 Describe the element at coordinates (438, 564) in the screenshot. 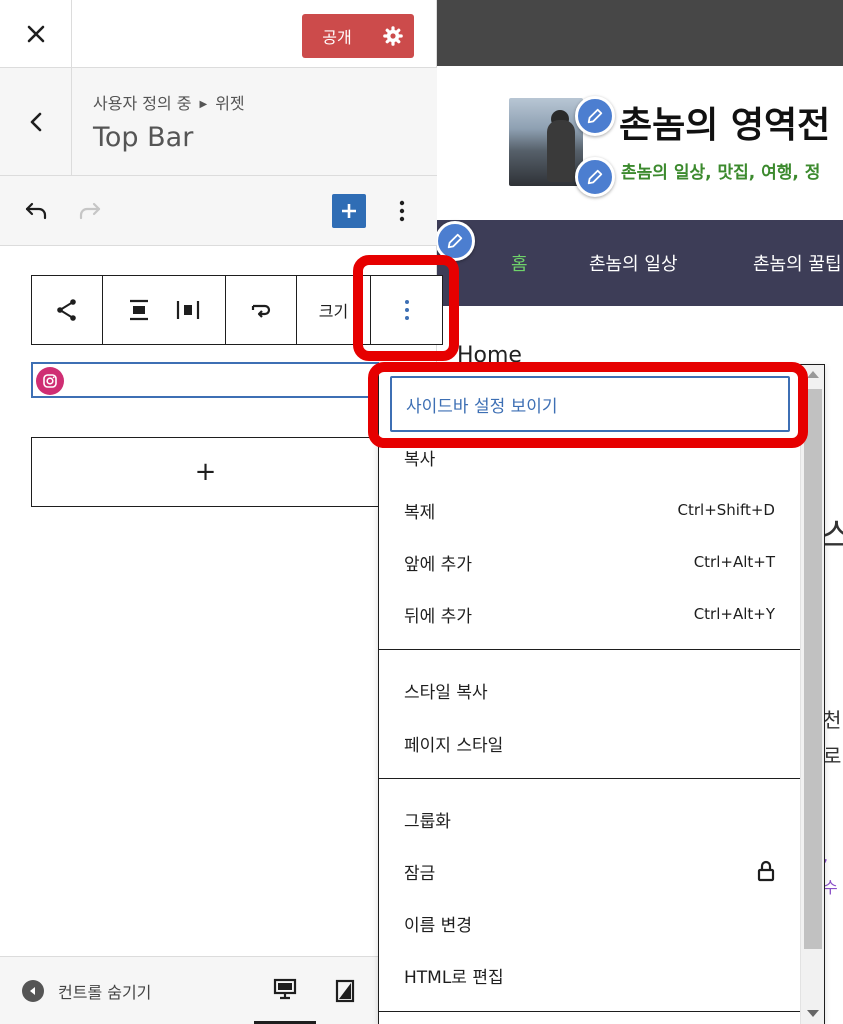

I see `menu-item-label: 앞에 추가` at that location.